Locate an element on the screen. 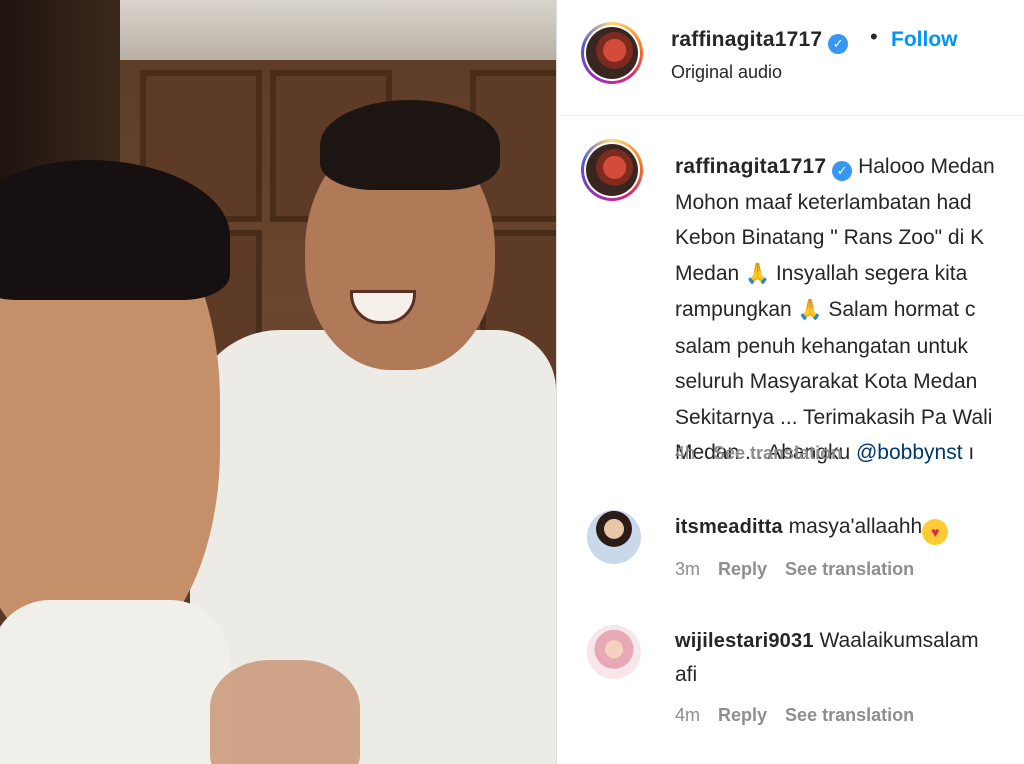 The height and width of the screenshot is (764, 1024). comment-timestamp: 3m is located at coordinates (687, 569).